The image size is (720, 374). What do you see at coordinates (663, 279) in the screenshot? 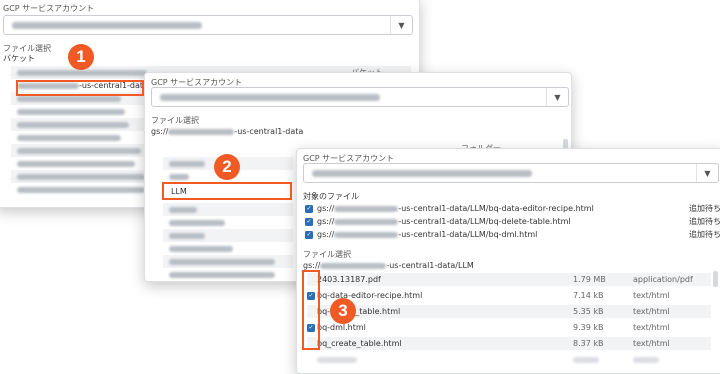
I see `file-type: application/pdf` at bounding box center [663, 279].